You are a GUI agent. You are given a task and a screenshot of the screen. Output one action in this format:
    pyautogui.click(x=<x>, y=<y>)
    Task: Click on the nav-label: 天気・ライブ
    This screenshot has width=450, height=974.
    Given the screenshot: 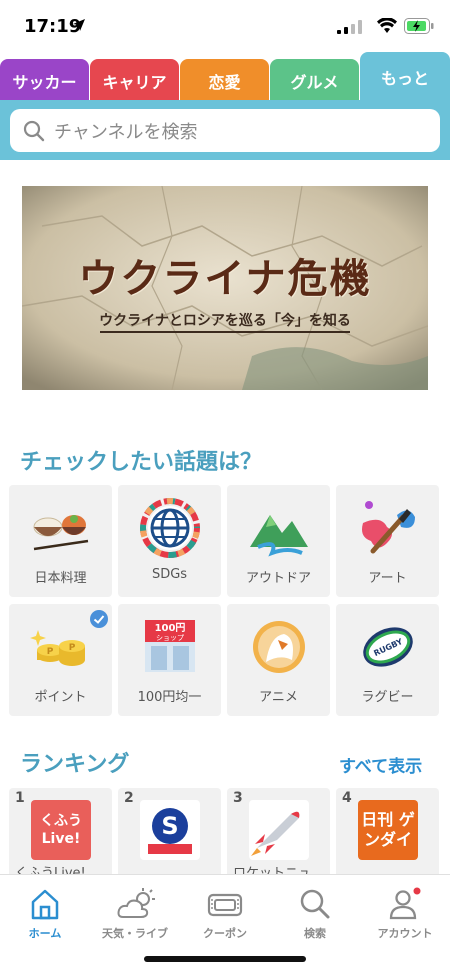 What is the action you would take?
    pyautogui.click(x=135, y=933)
    